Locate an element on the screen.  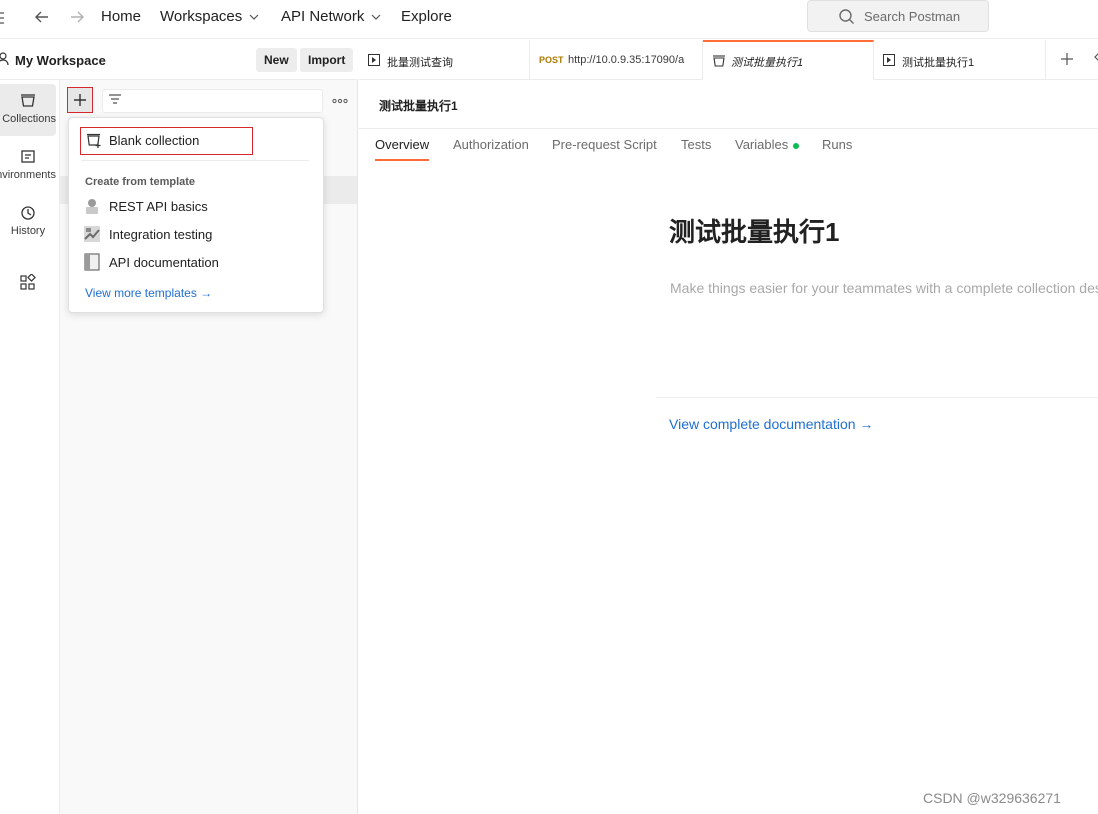
subtab-pre-request-script: Pre-request Script is located at coordinates (604, 144).